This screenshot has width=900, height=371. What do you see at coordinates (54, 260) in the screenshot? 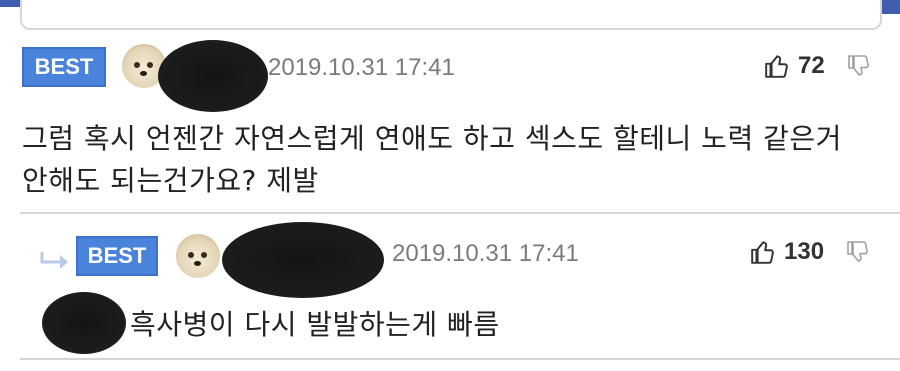
I see `reply-arrow-icon` at bounding box center [54, 260].